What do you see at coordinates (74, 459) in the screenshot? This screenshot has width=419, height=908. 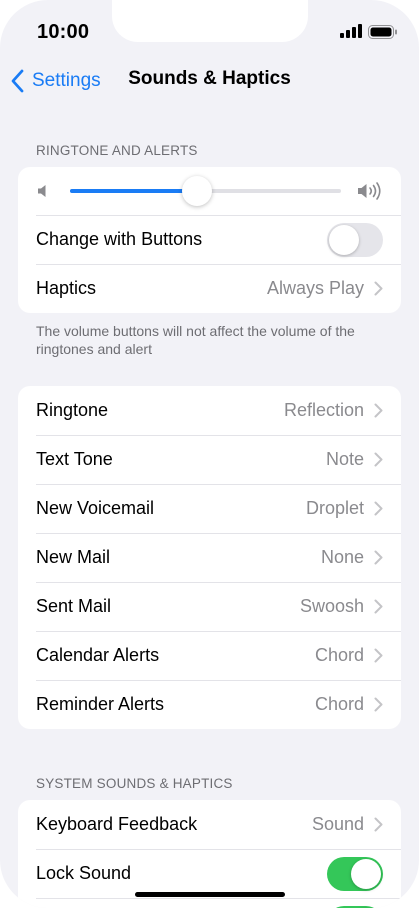 I see `tone-label: Text Tone` at bounding box center [74, 459].